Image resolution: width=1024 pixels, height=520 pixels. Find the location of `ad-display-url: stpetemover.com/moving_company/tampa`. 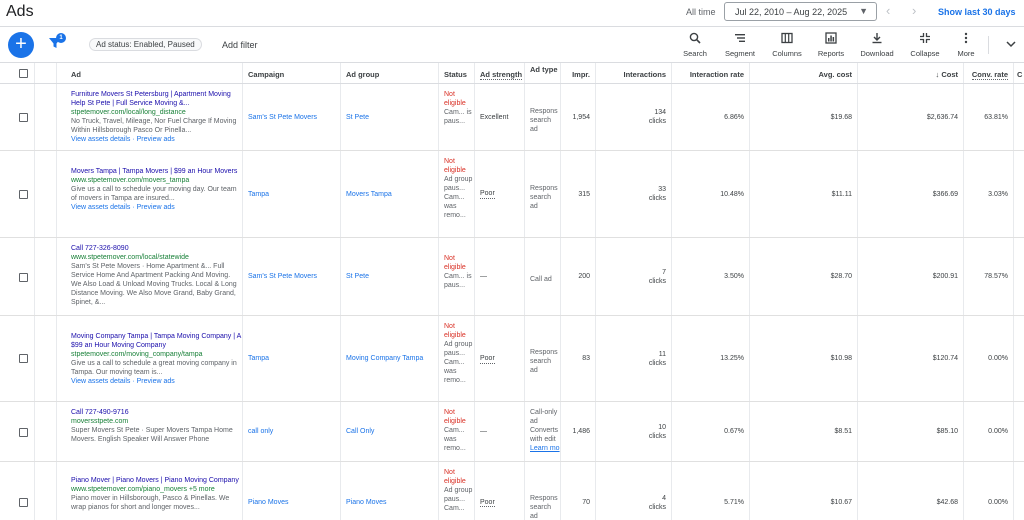

ad-display-url: stpetemover.com/moving_company/tampa is located at coordinates (137, 354).